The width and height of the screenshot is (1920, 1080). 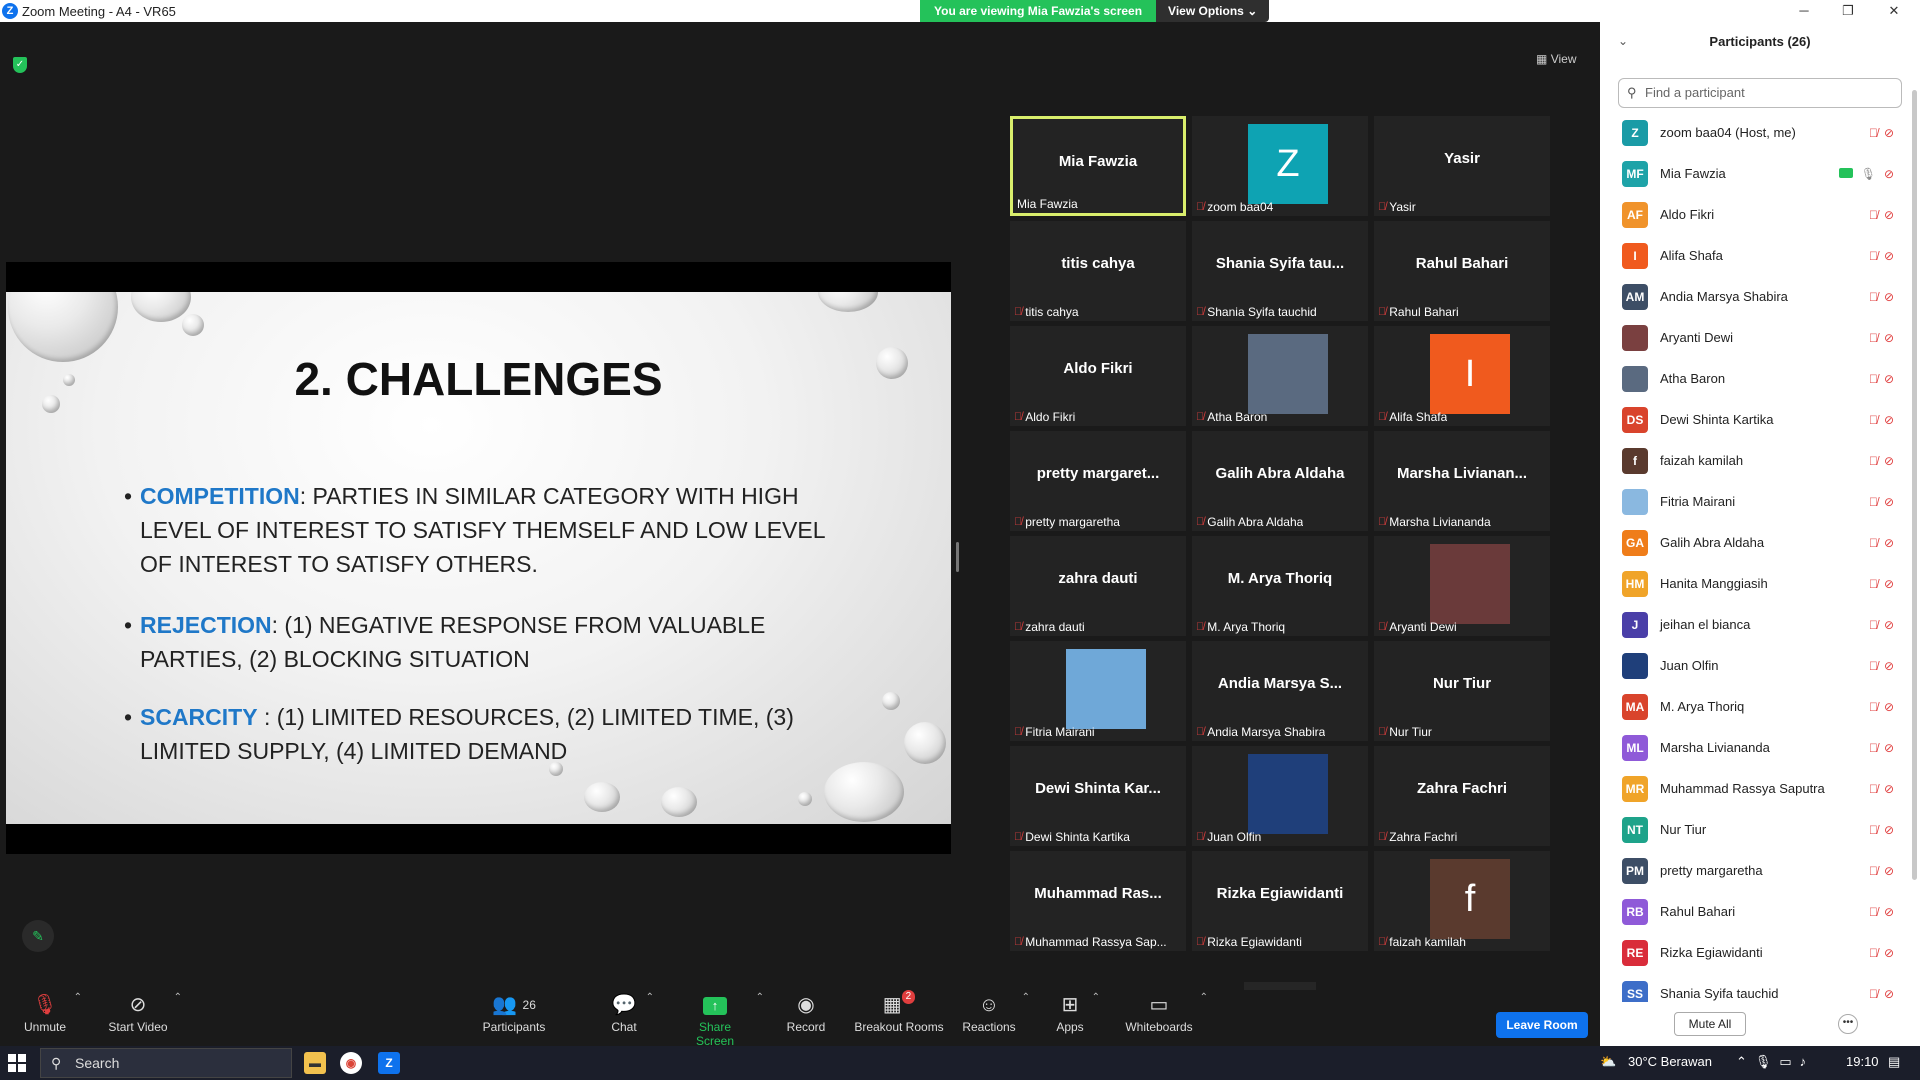 I want to click on participant-row: RB Rahul Bahari 🎙̸⊘, so click(x=1756, y=911).